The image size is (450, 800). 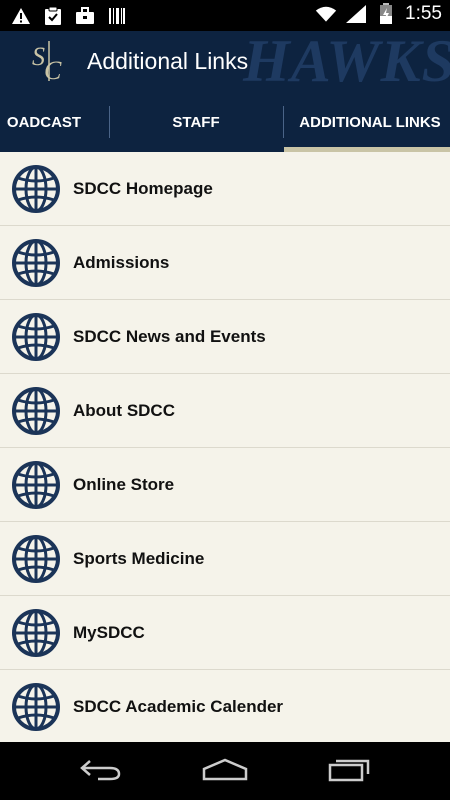 What do you see at coordinates (85, 16) in the screenshot?
I see `briefcase-icon` at bounding box center [85, 16].